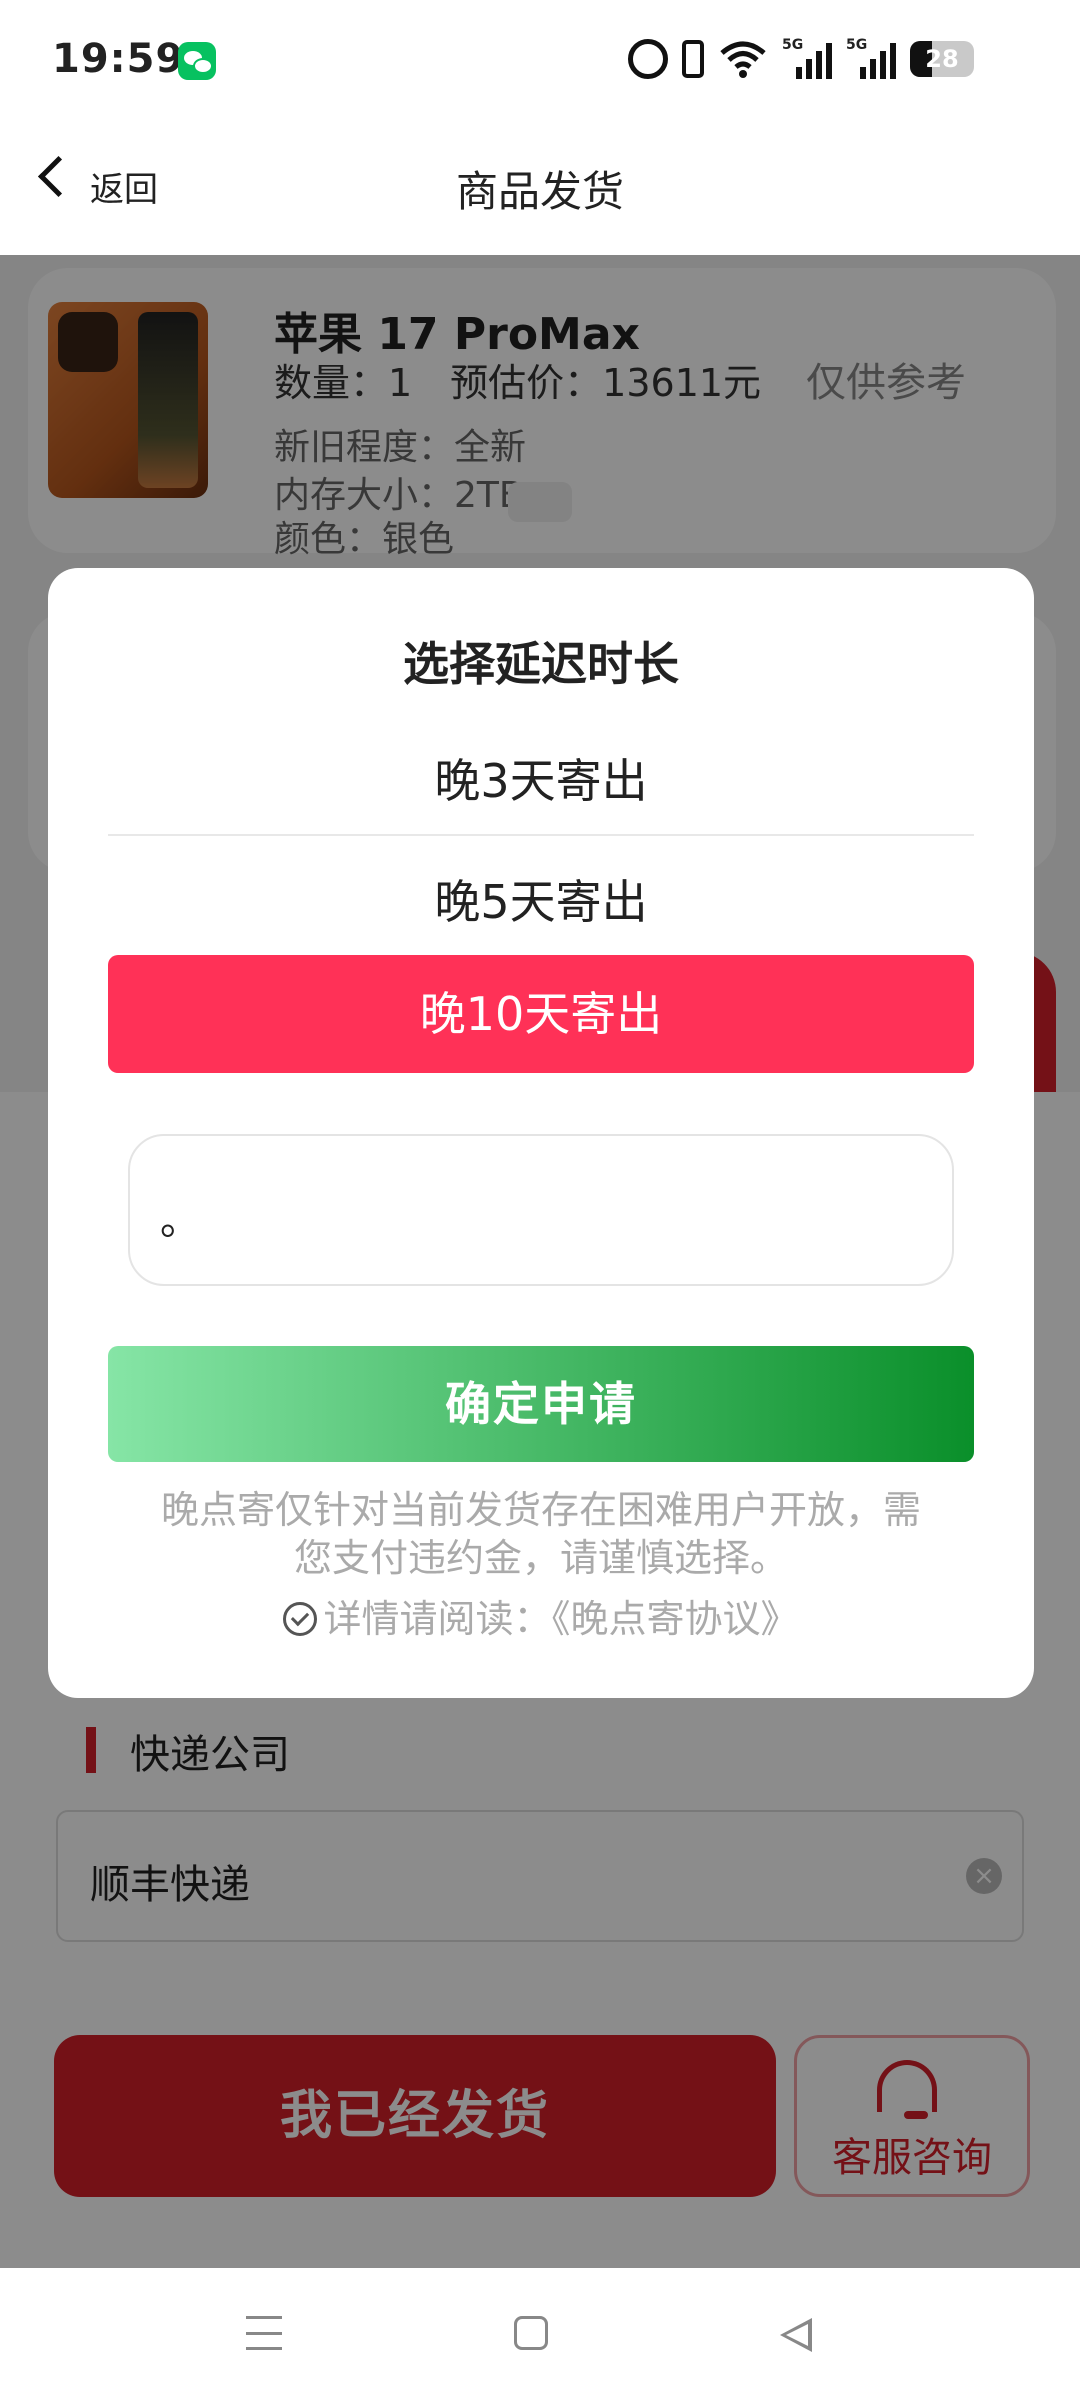 Image resolution: width=1080 pixels, height=2400 pixels. Describe the element at coordinates (796, 2335) in the screenshot. I see `back-triangle-icon` at that location.